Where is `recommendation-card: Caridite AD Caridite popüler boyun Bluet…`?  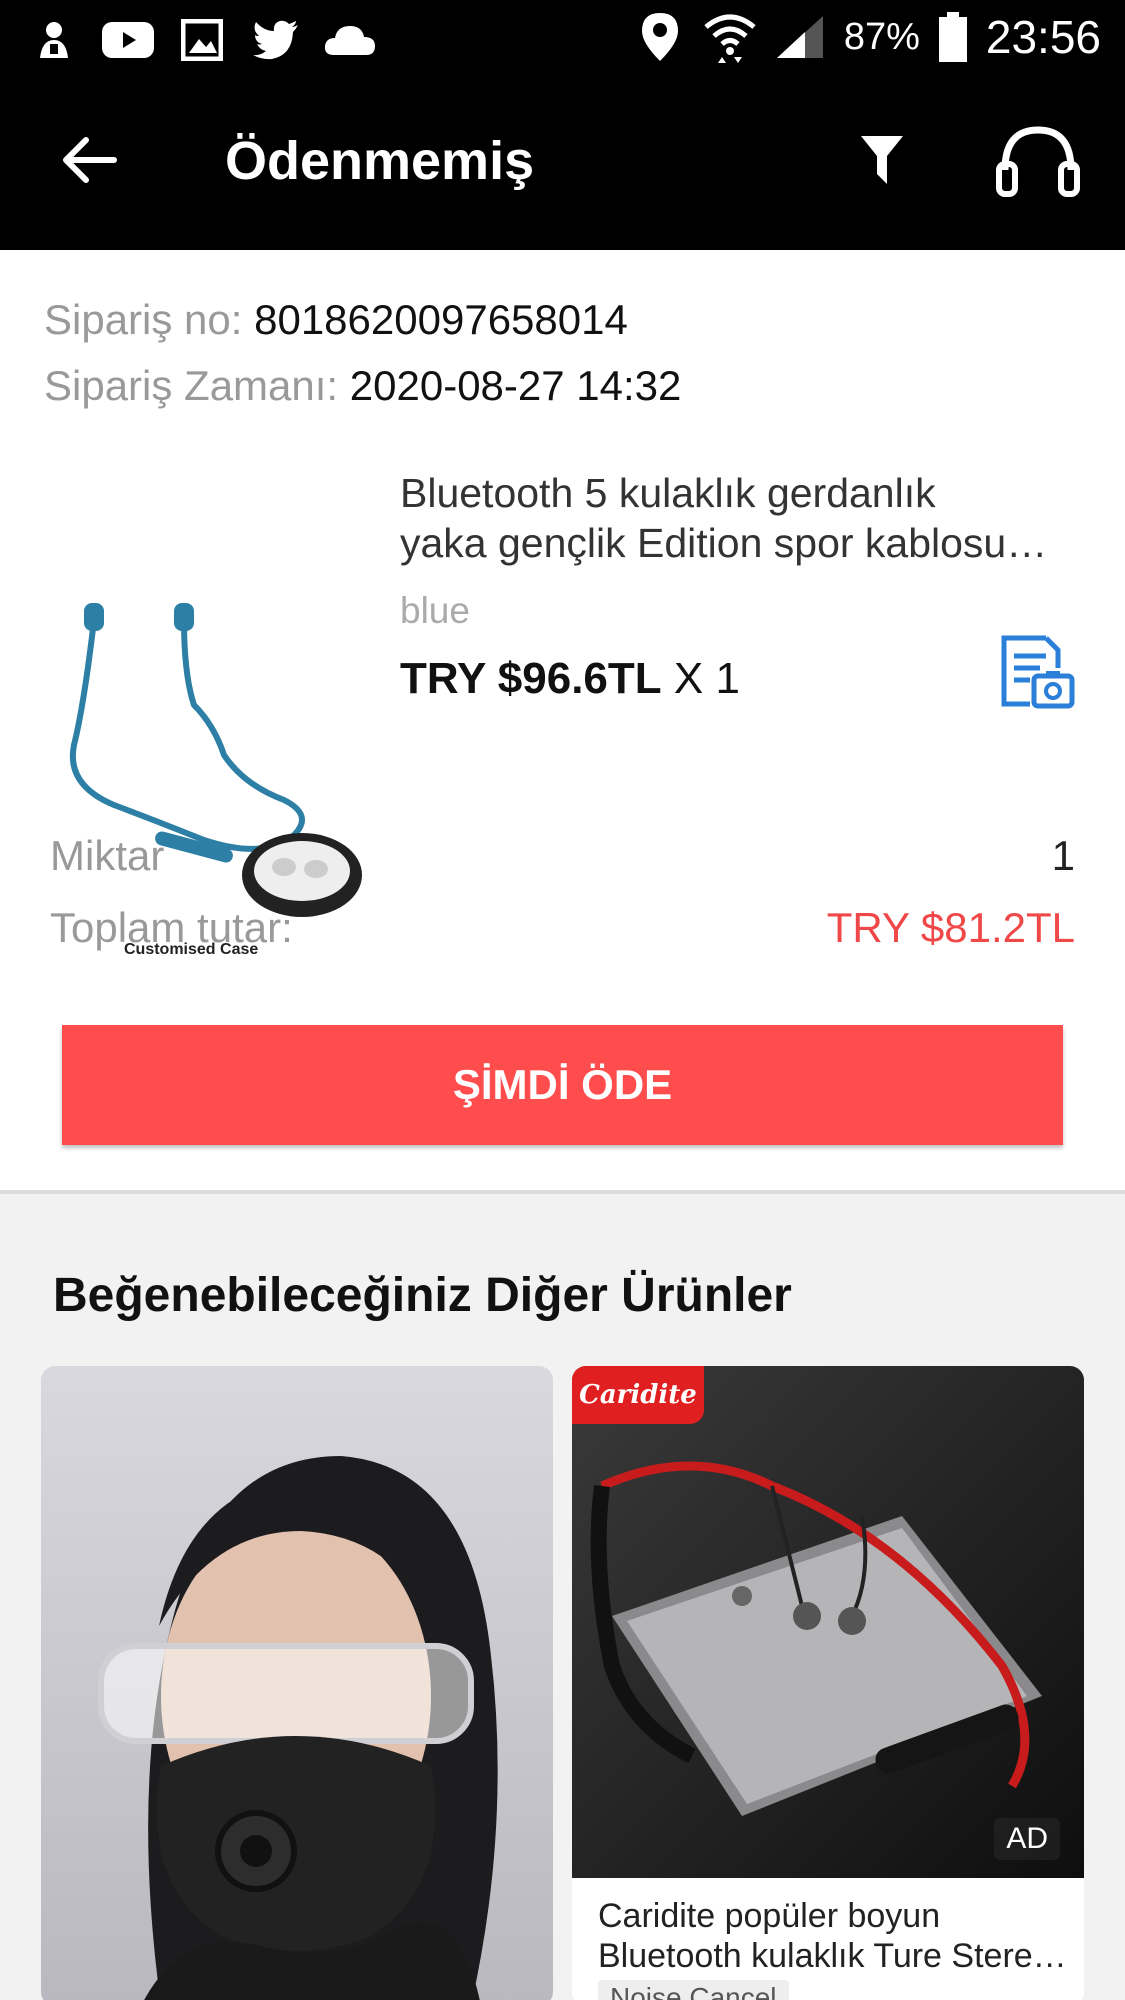
recommendation-card: Caridite AD Caridite popüler boyun Bluet… is located at coordinates (828, 1683).